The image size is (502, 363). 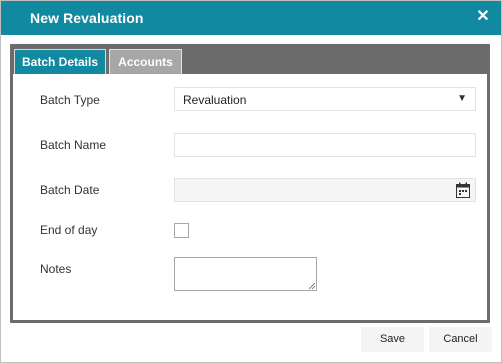 What do you see at coordinates (462, 98) in the screenshot?
I see `chevron-down-icon: ▼` at bounding box center [462, 98].